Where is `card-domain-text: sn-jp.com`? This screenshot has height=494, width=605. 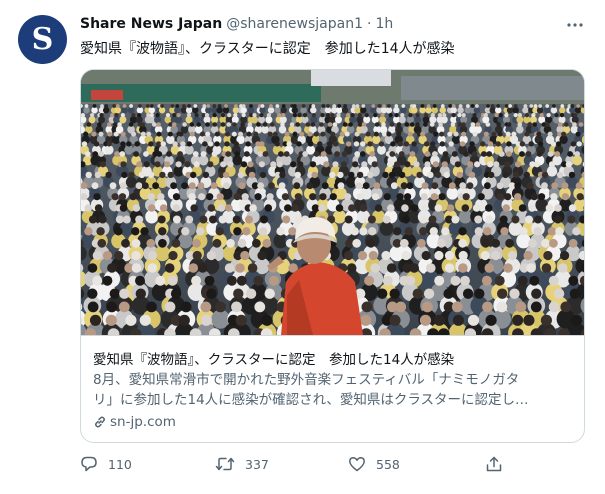
card-domain-text: sn-jp.com is located at coordinates (143, 422).